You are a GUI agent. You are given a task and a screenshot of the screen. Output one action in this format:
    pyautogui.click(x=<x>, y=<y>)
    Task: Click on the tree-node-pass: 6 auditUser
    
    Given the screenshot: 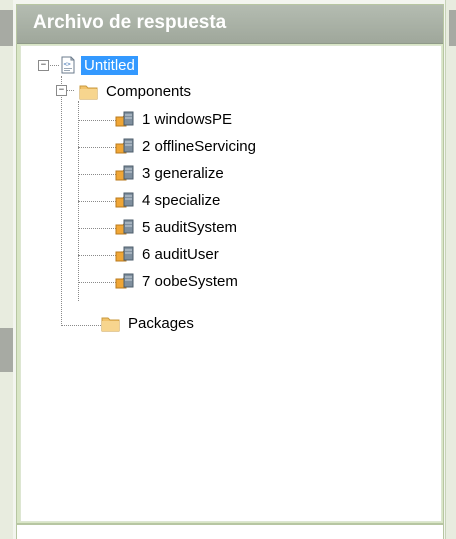 What is the action you would take?
    pyautogui.click(x=168, y=254)
    